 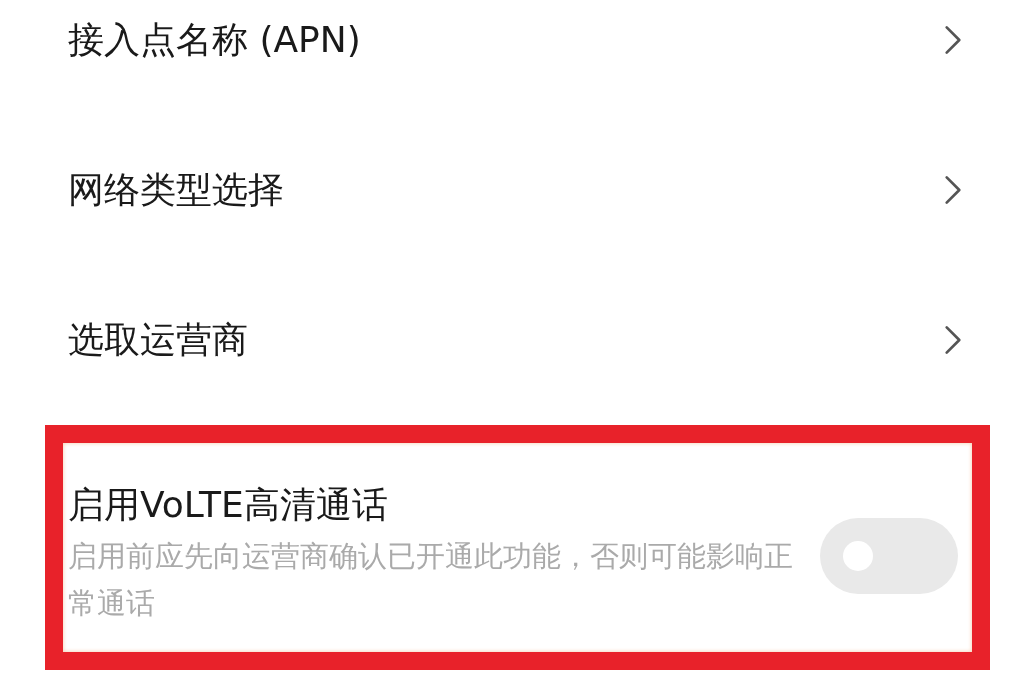 What do you see at coordinates (214, 40) in the screenshot?
I see `setting-title: 接入点名称 (APN)` at bounding box center [214, 40].